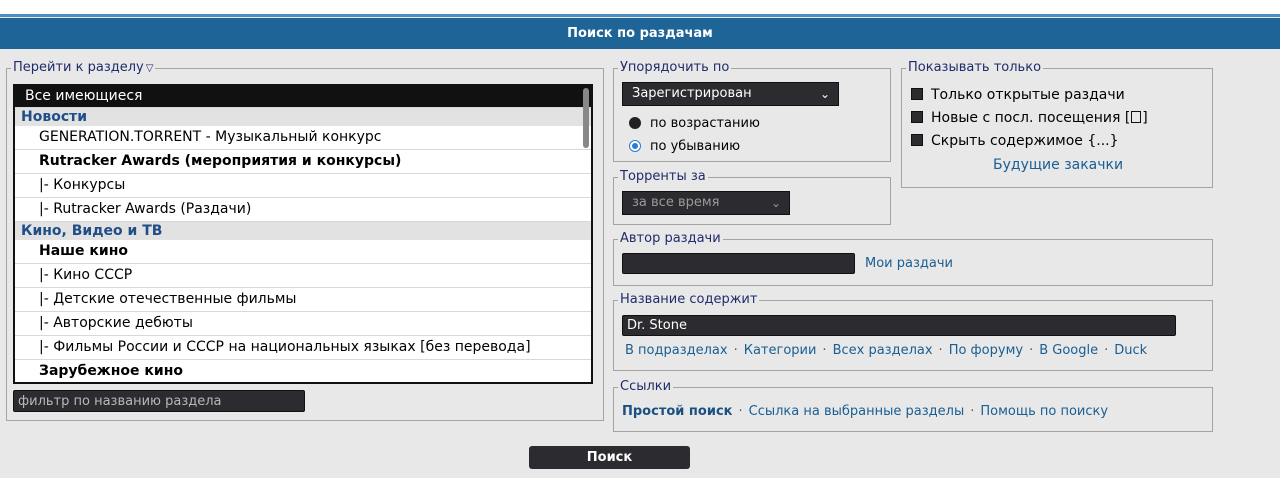  Describe the element at coordinates (1130, 350) in the screenshot. I see `link-duck: Duck` at that location.